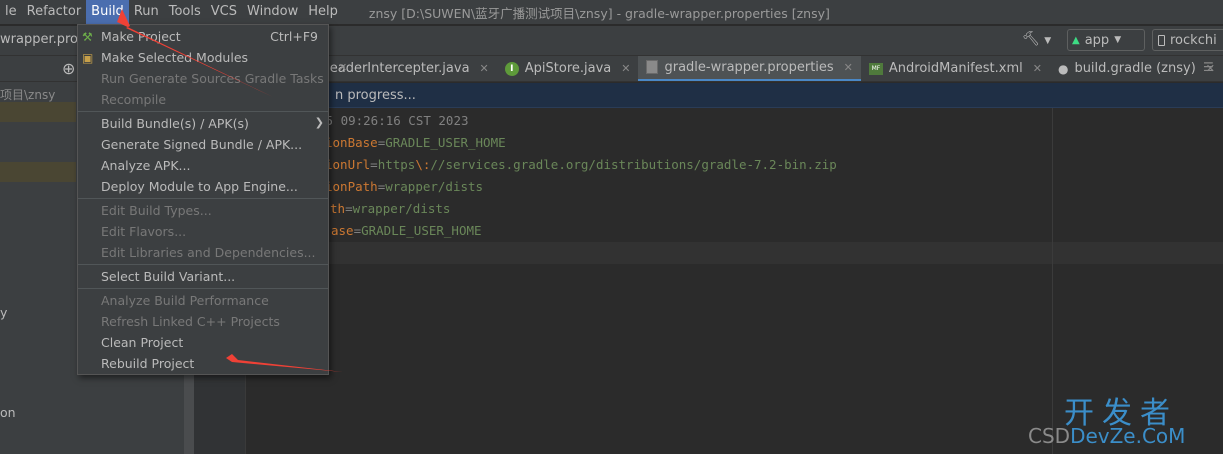 The image size is (1223, 454). What do you see at coordinates (212, 78) in the screenshot?
I see `menu-item-label: Run Generate Sources Gradle Tasks` at bounding box center [212, 78].